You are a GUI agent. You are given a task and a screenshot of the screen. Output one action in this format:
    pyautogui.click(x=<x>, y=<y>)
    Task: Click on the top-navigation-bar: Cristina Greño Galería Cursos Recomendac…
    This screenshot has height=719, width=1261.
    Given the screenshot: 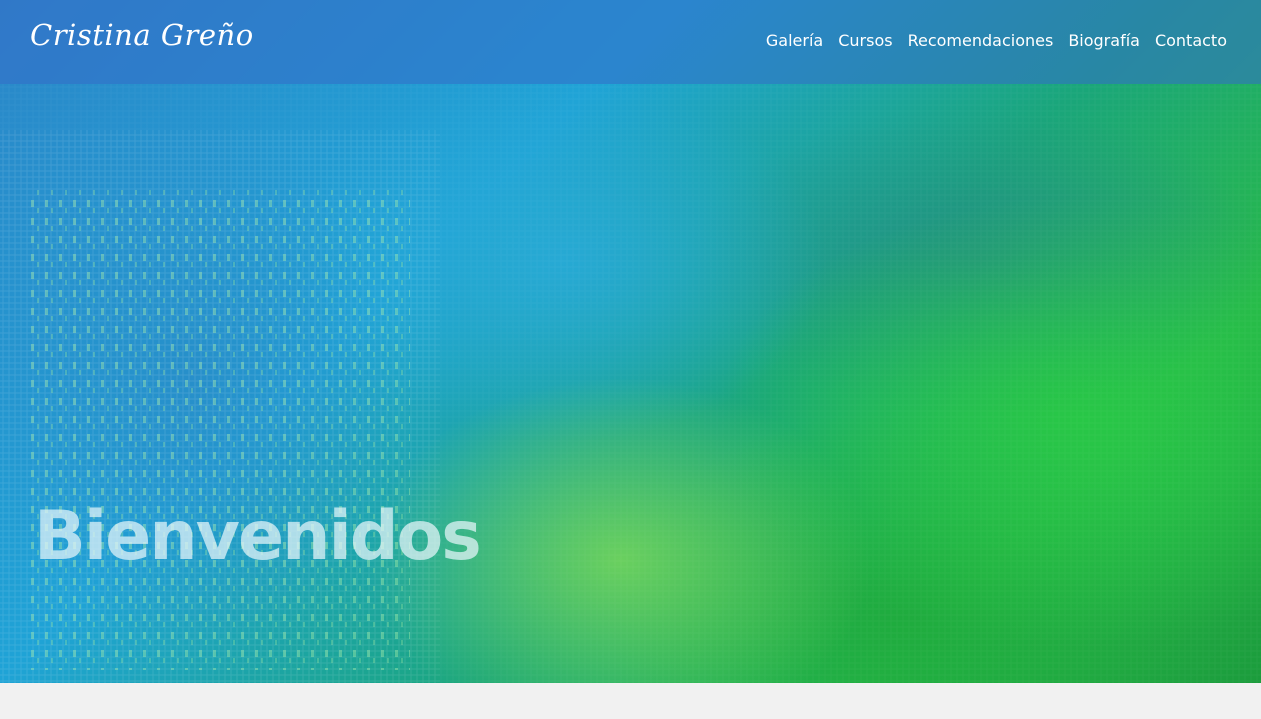 What is the action you would take?
    pyautogui.click(x=630, y=42)
    